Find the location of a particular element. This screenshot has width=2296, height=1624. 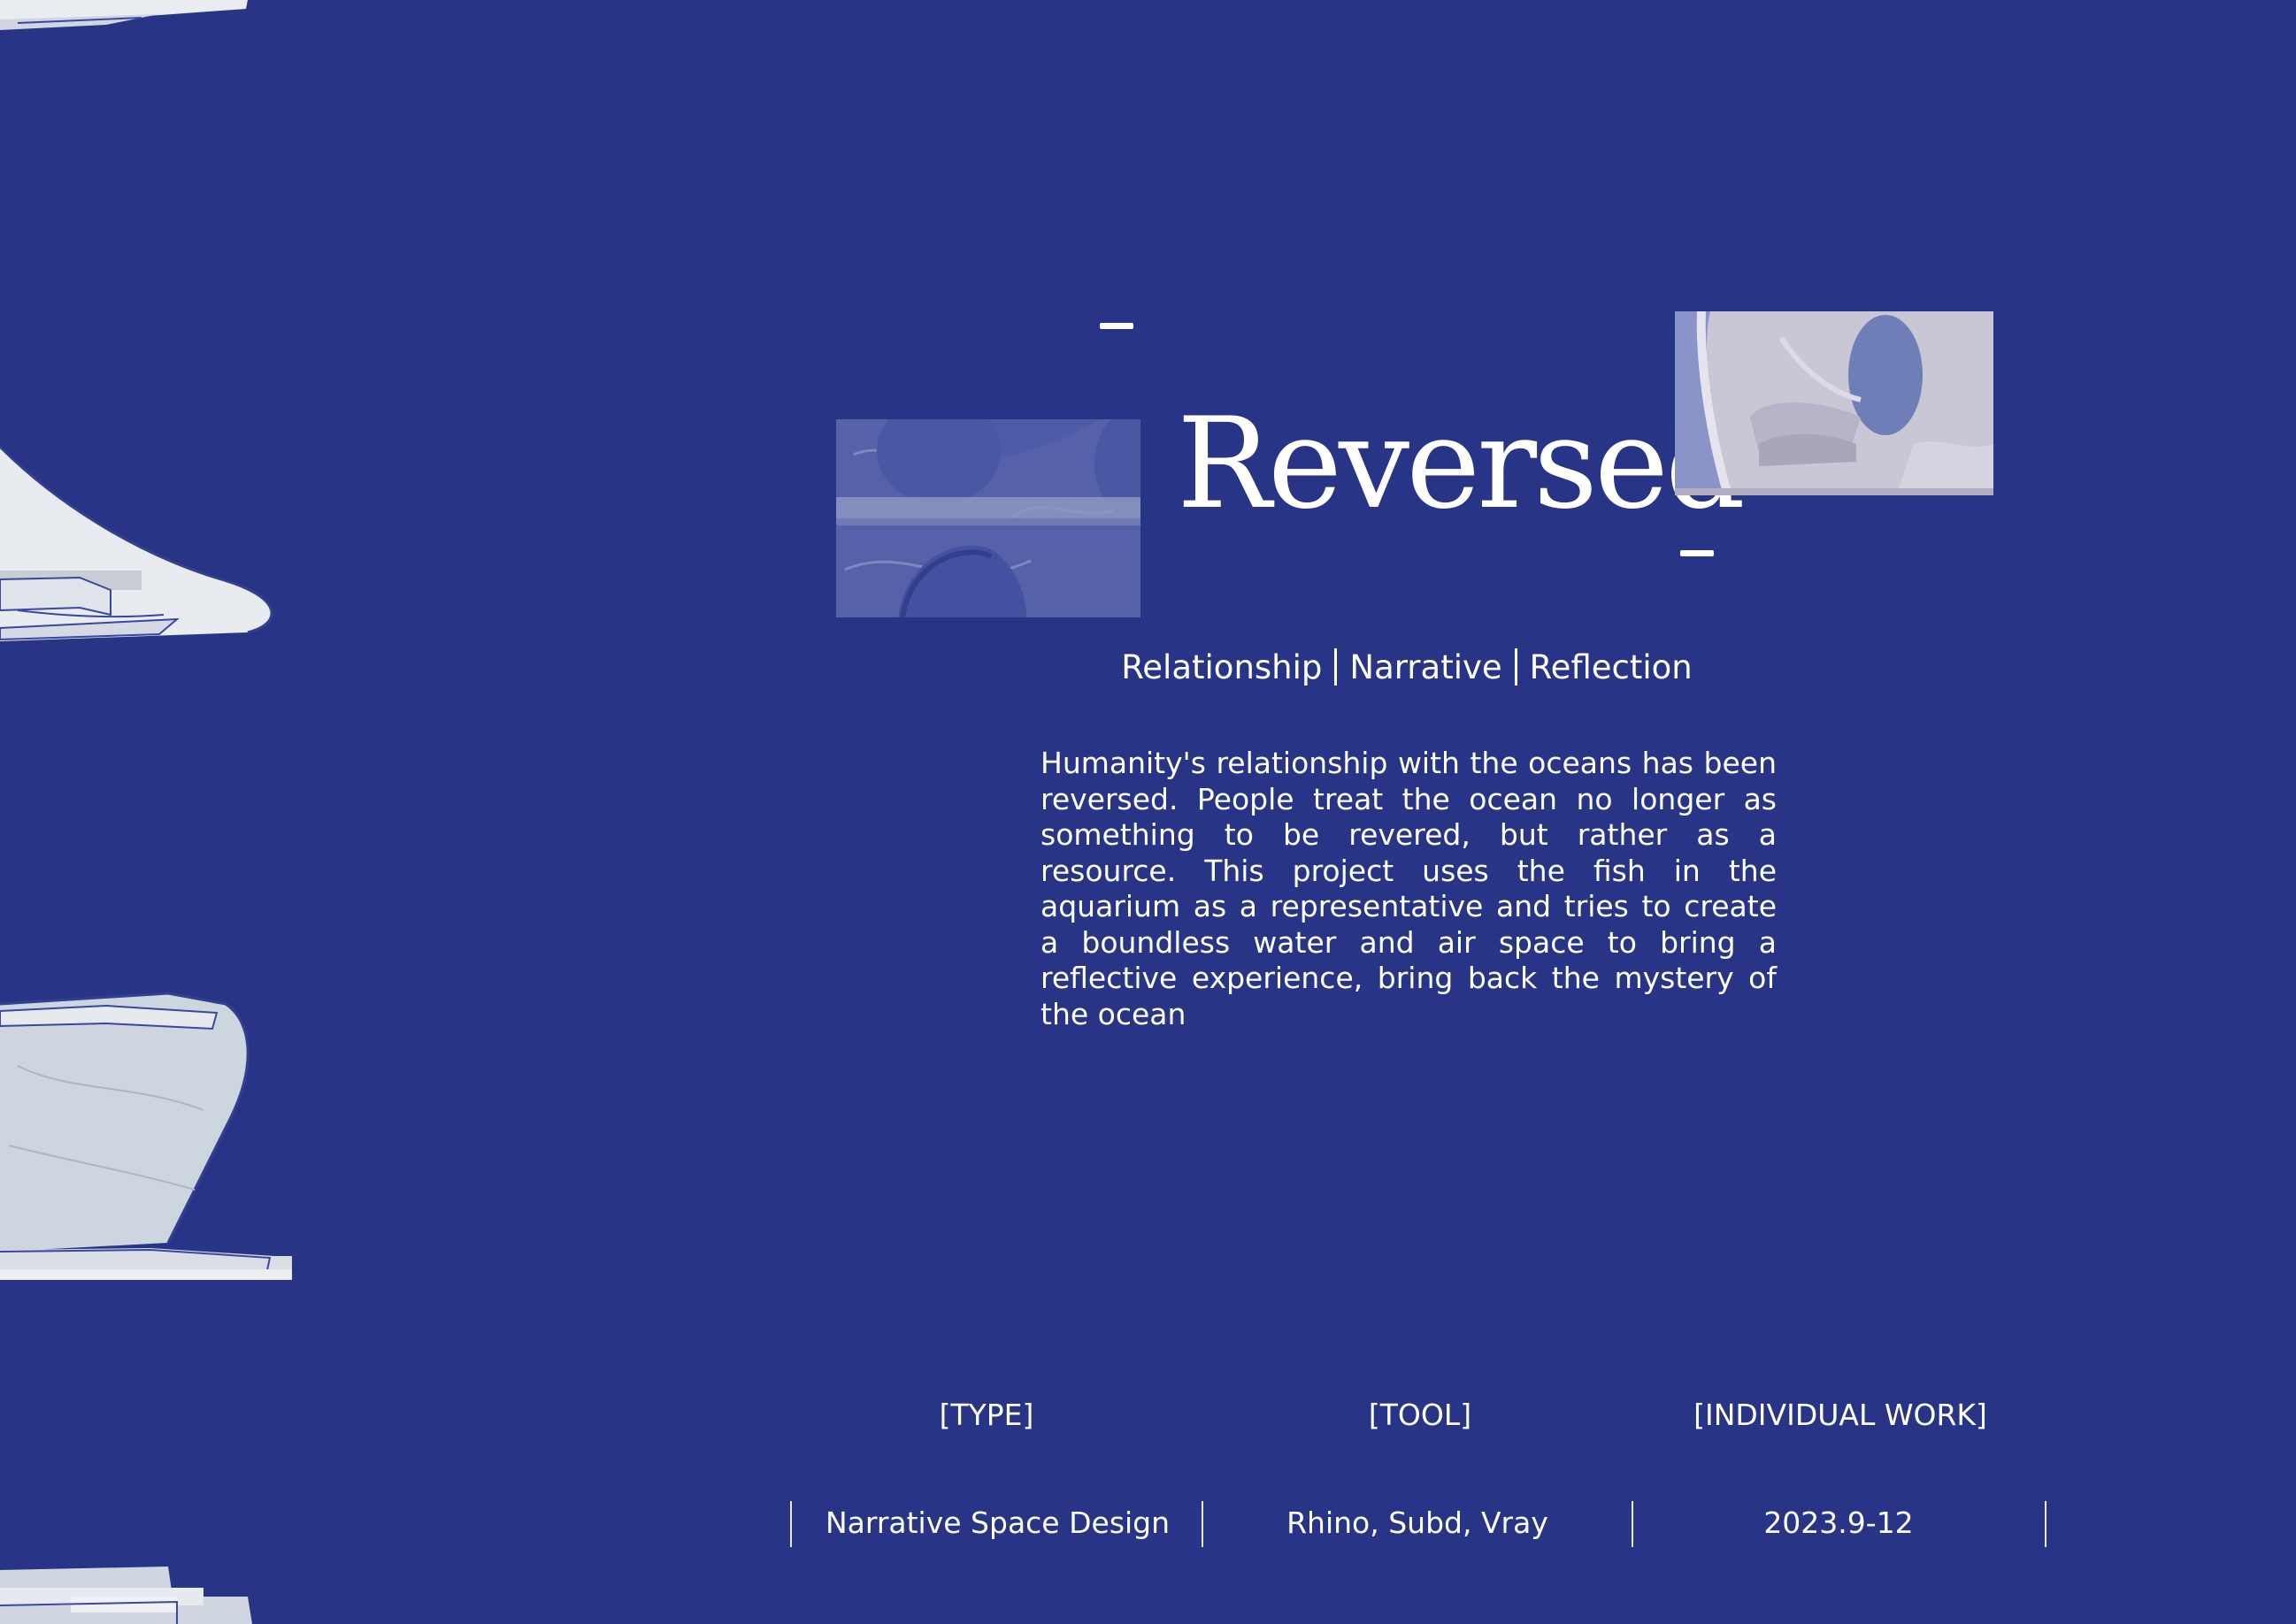

keywords-tagline: Relationship Narrative Reflection is located at coordinates (1406, 667).